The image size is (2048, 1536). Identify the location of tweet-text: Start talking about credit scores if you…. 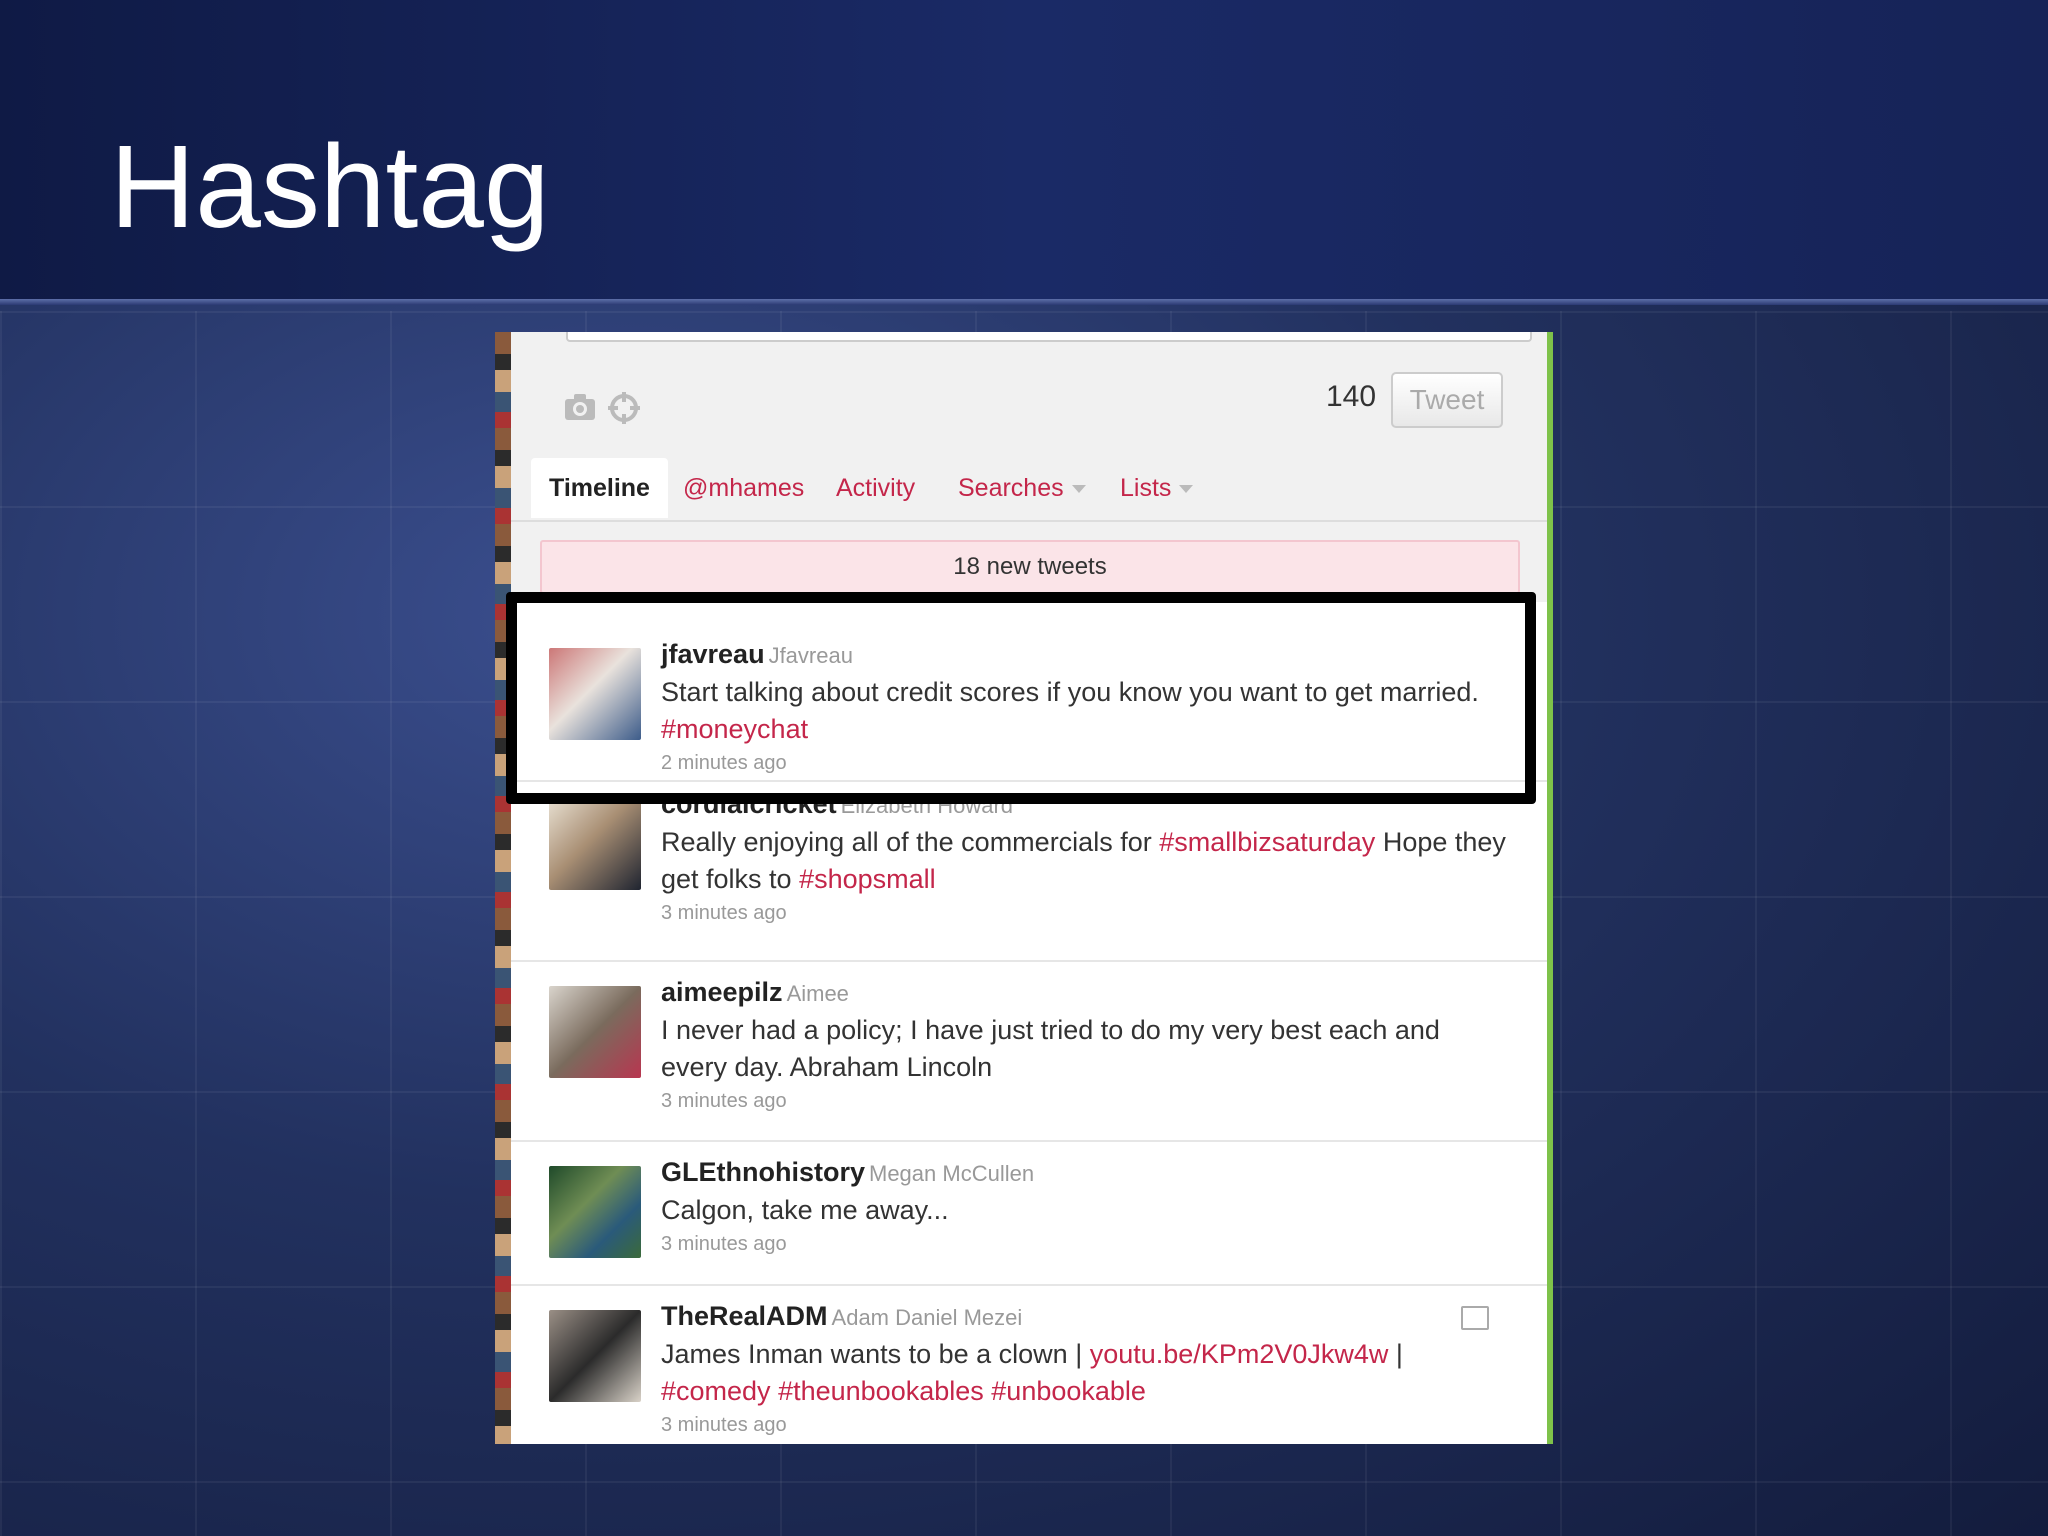
(1084, 711).